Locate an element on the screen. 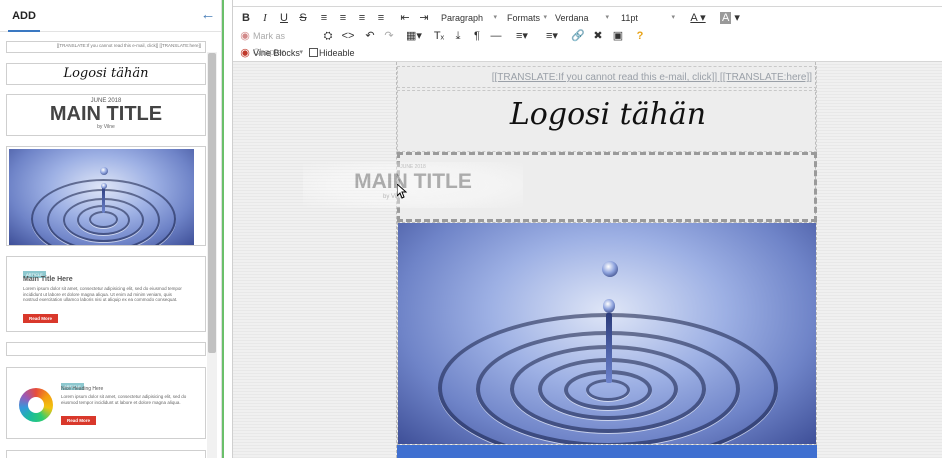  hideable-label: Hideable is located at coordinates (337, 53).